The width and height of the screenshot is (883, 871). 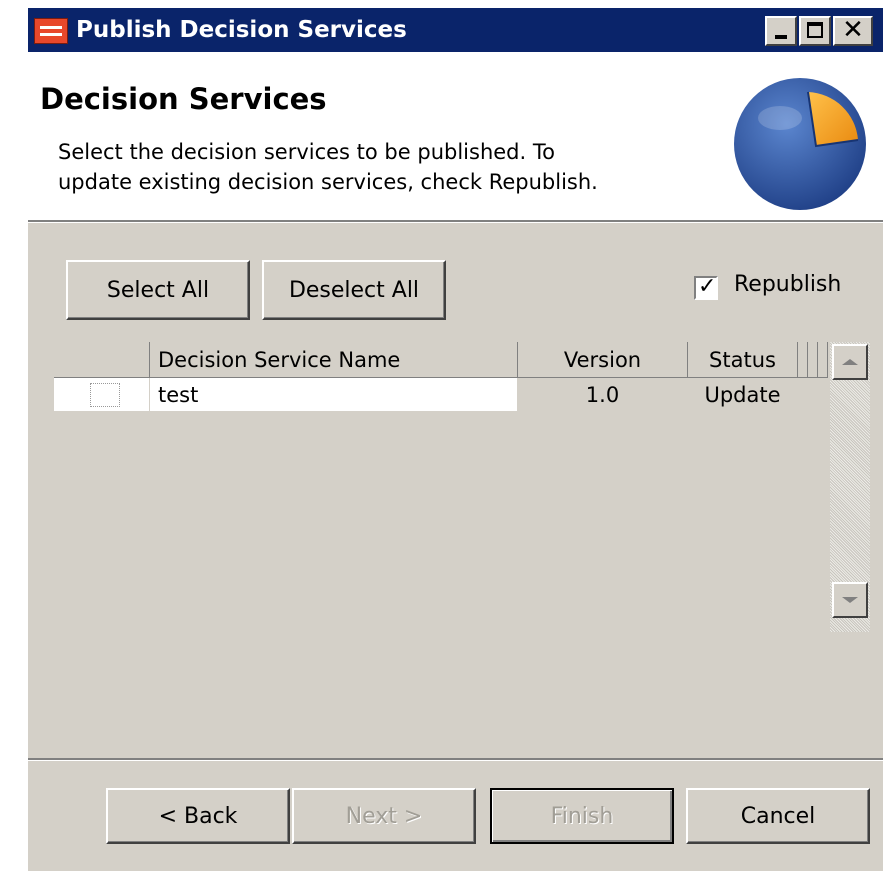 I want to click on table-row: test 1.0 Update, so click(x=441, y=395).